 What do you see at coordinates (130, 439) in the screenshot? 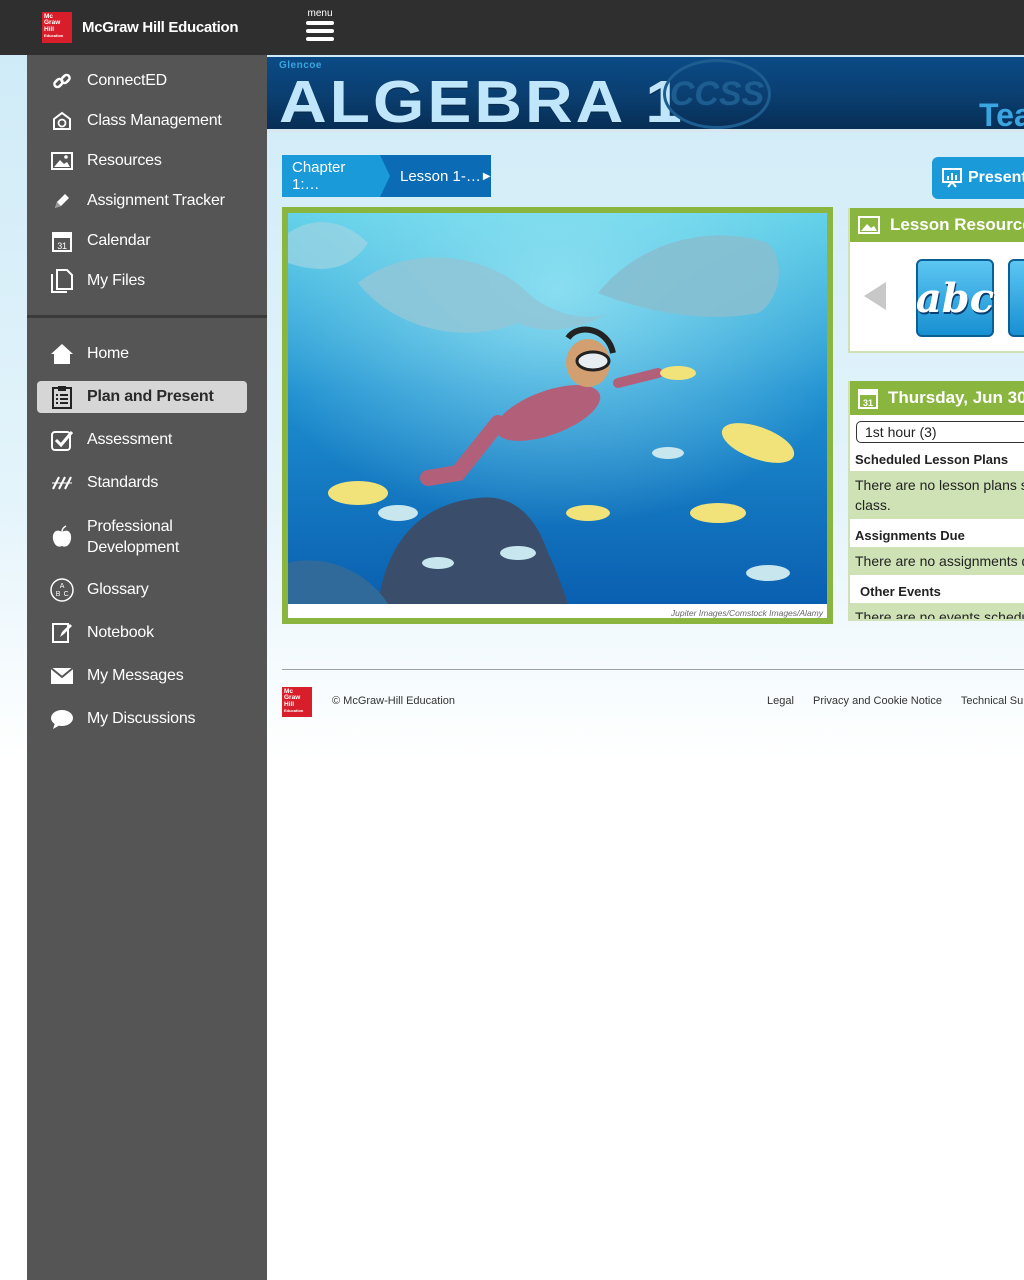
I see `sidebar-item-label: Assessment` at bounding box center [130, 439].